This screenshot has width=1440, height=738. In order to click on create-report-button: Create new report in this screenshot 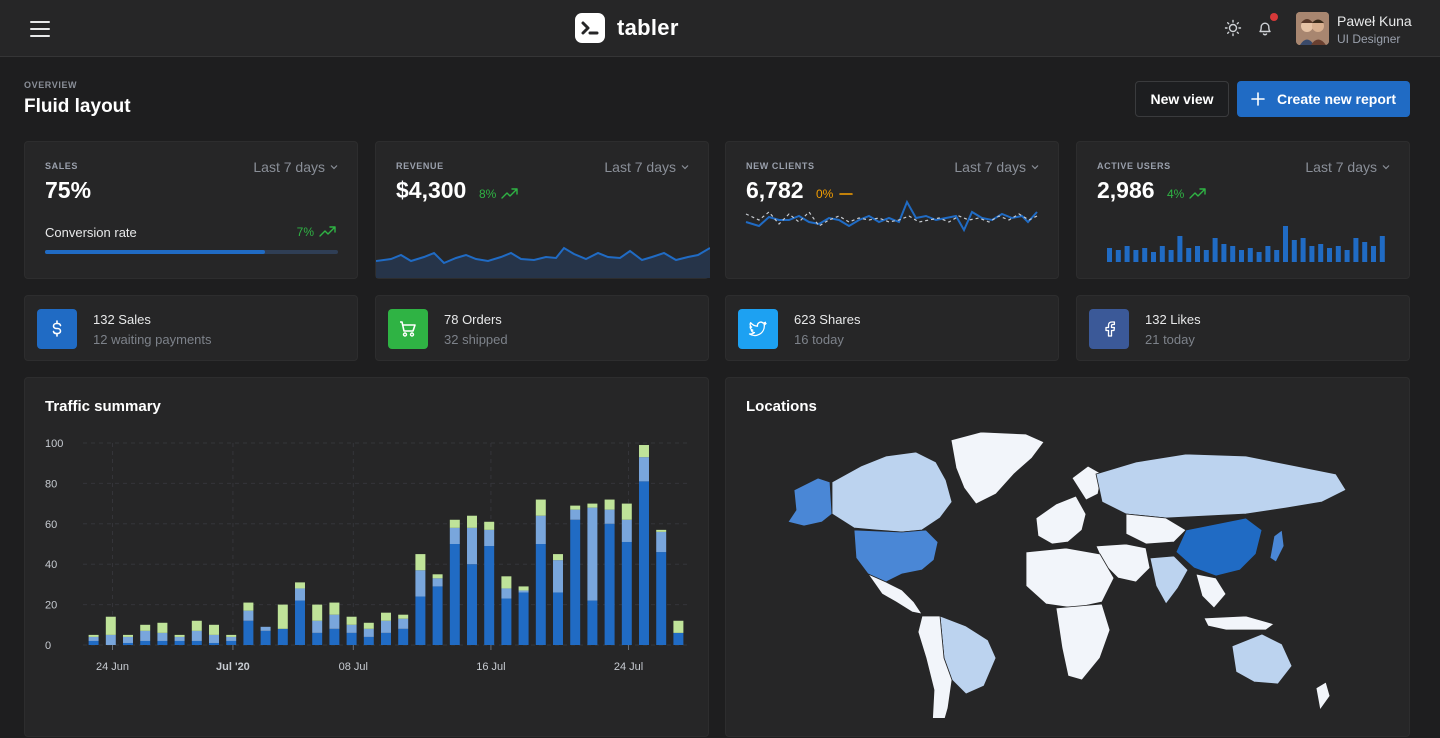, I will do `click(1323, 99)`.